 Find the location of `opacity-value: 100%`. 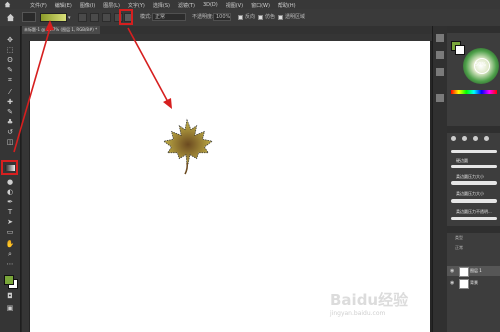

opacity-value: 100% is located at coordinates (223, 17).